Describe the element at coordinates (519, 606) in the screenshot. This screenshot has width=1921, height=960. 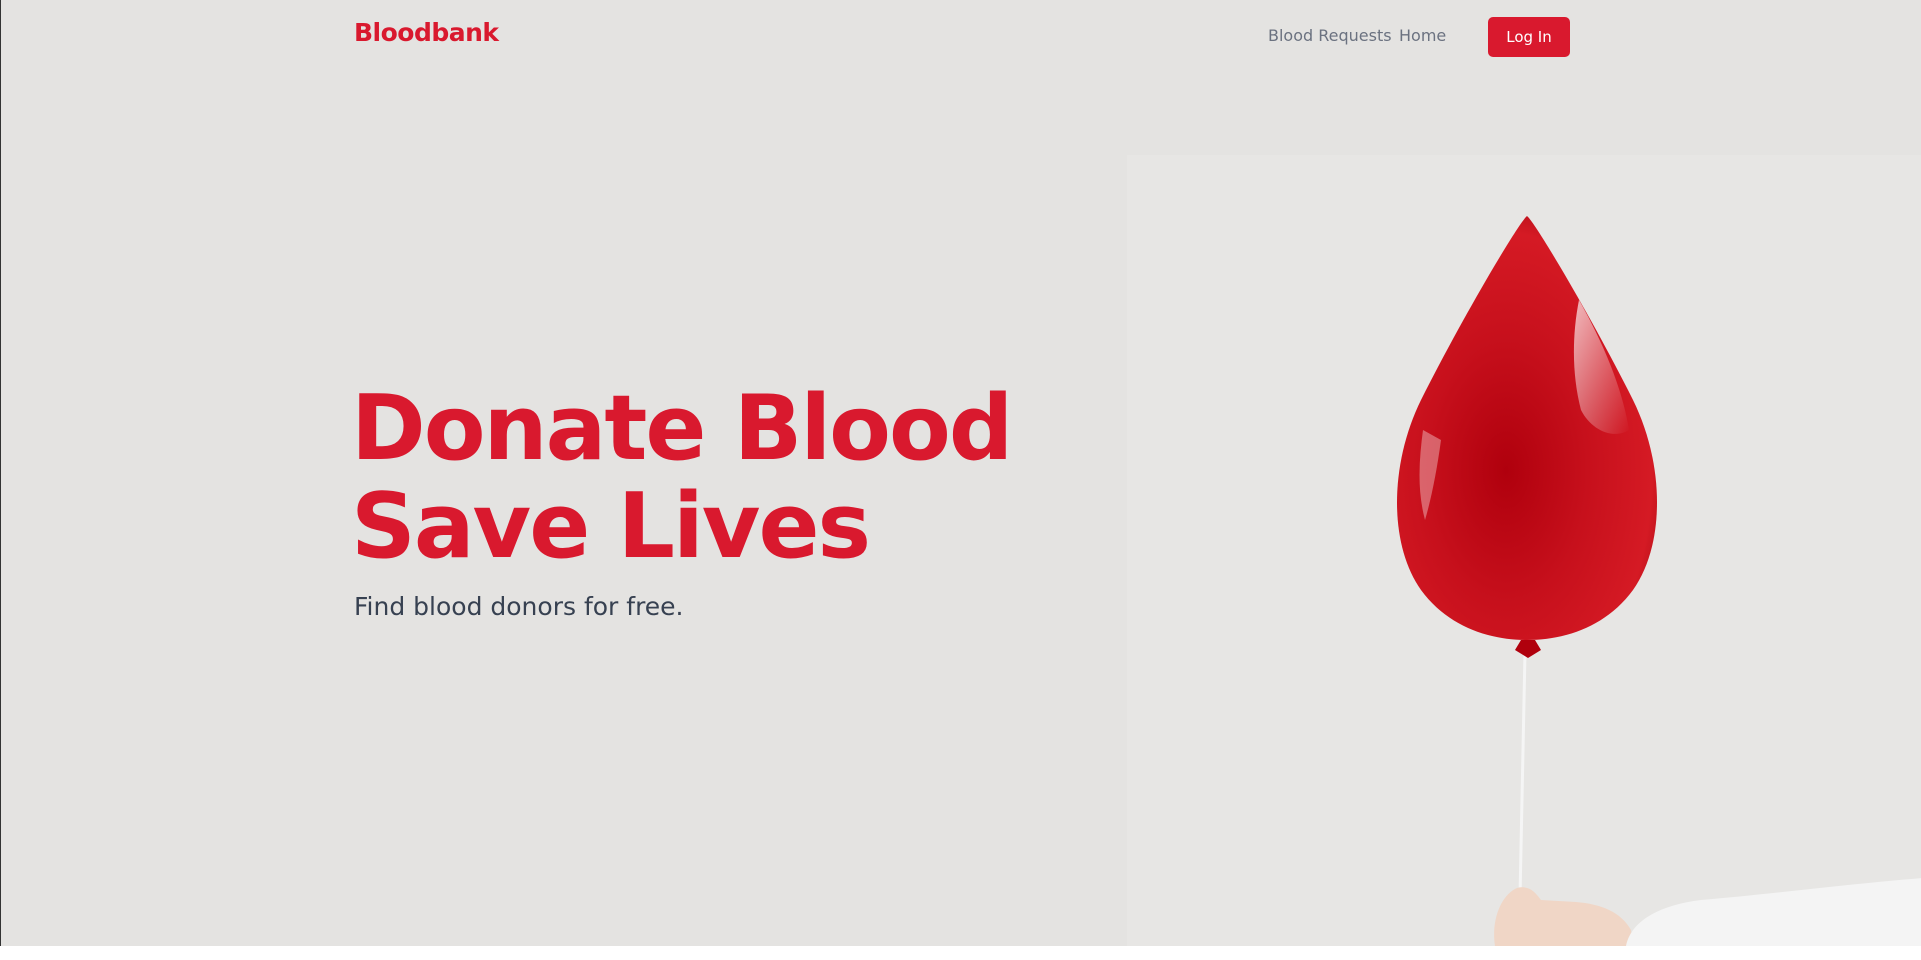
I see `hero-subheadline: Find blood donors for free.` at that location.